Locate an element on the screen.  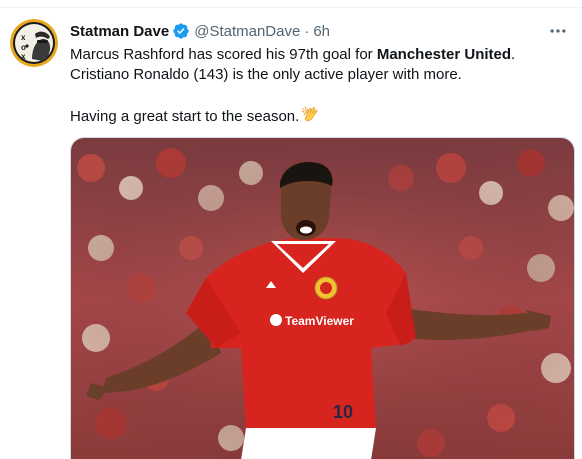
tweet-header: Statman Dave @StatmanDave · 6h is located at coordinates (200, 31).